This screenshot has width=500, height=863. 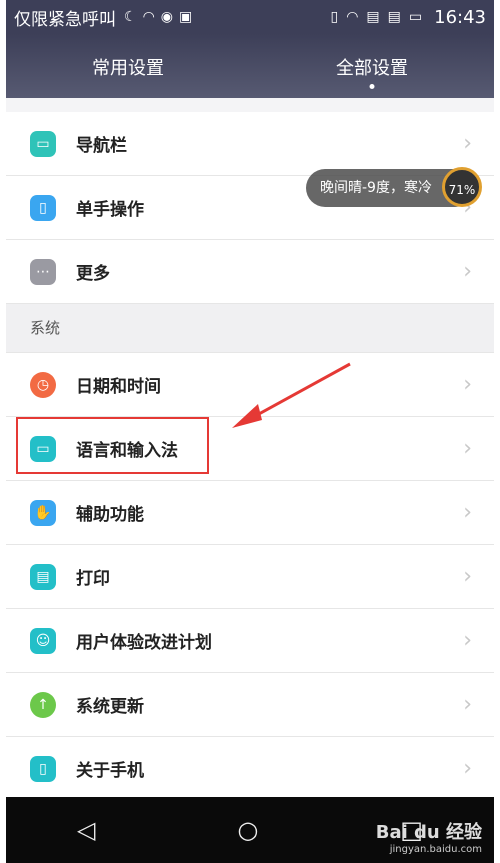 I want to click on annotation-arrow, so click(x=291, y=395).